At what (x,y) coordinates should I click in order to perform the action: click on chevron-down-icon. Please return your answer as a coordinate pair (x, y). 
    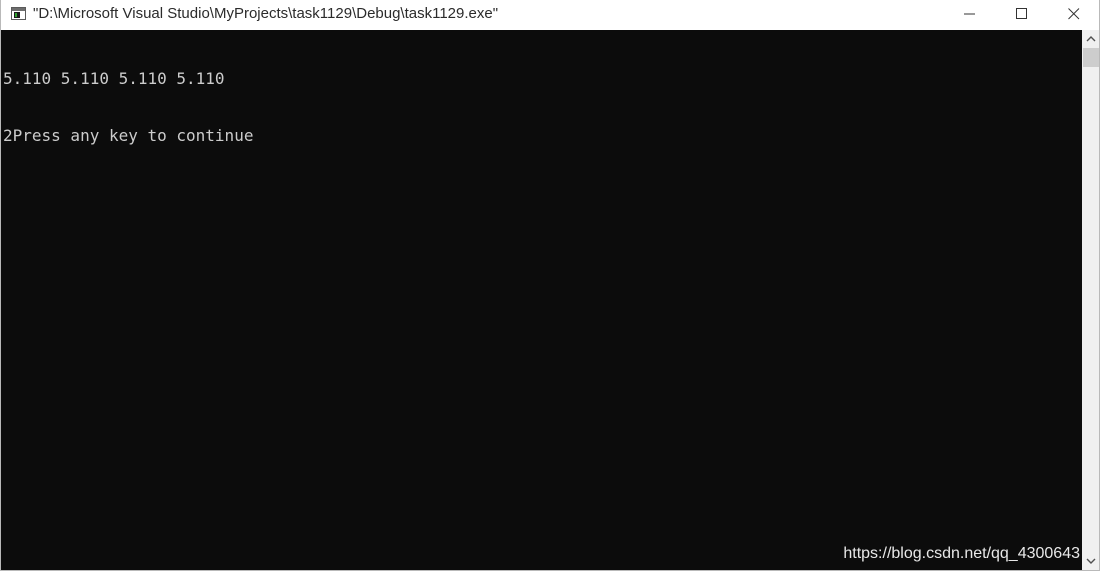
    Looking at the image, I should click on (1091, 561).